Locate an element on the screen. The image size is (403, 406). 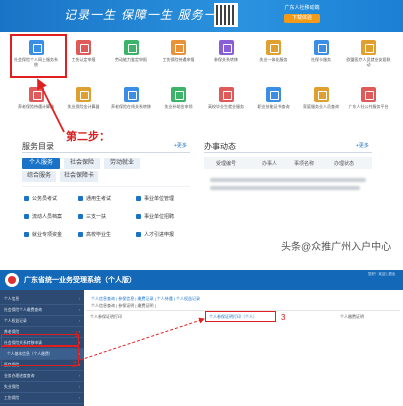
annotation-number-2: 2 is located at coordinates (74, 364).